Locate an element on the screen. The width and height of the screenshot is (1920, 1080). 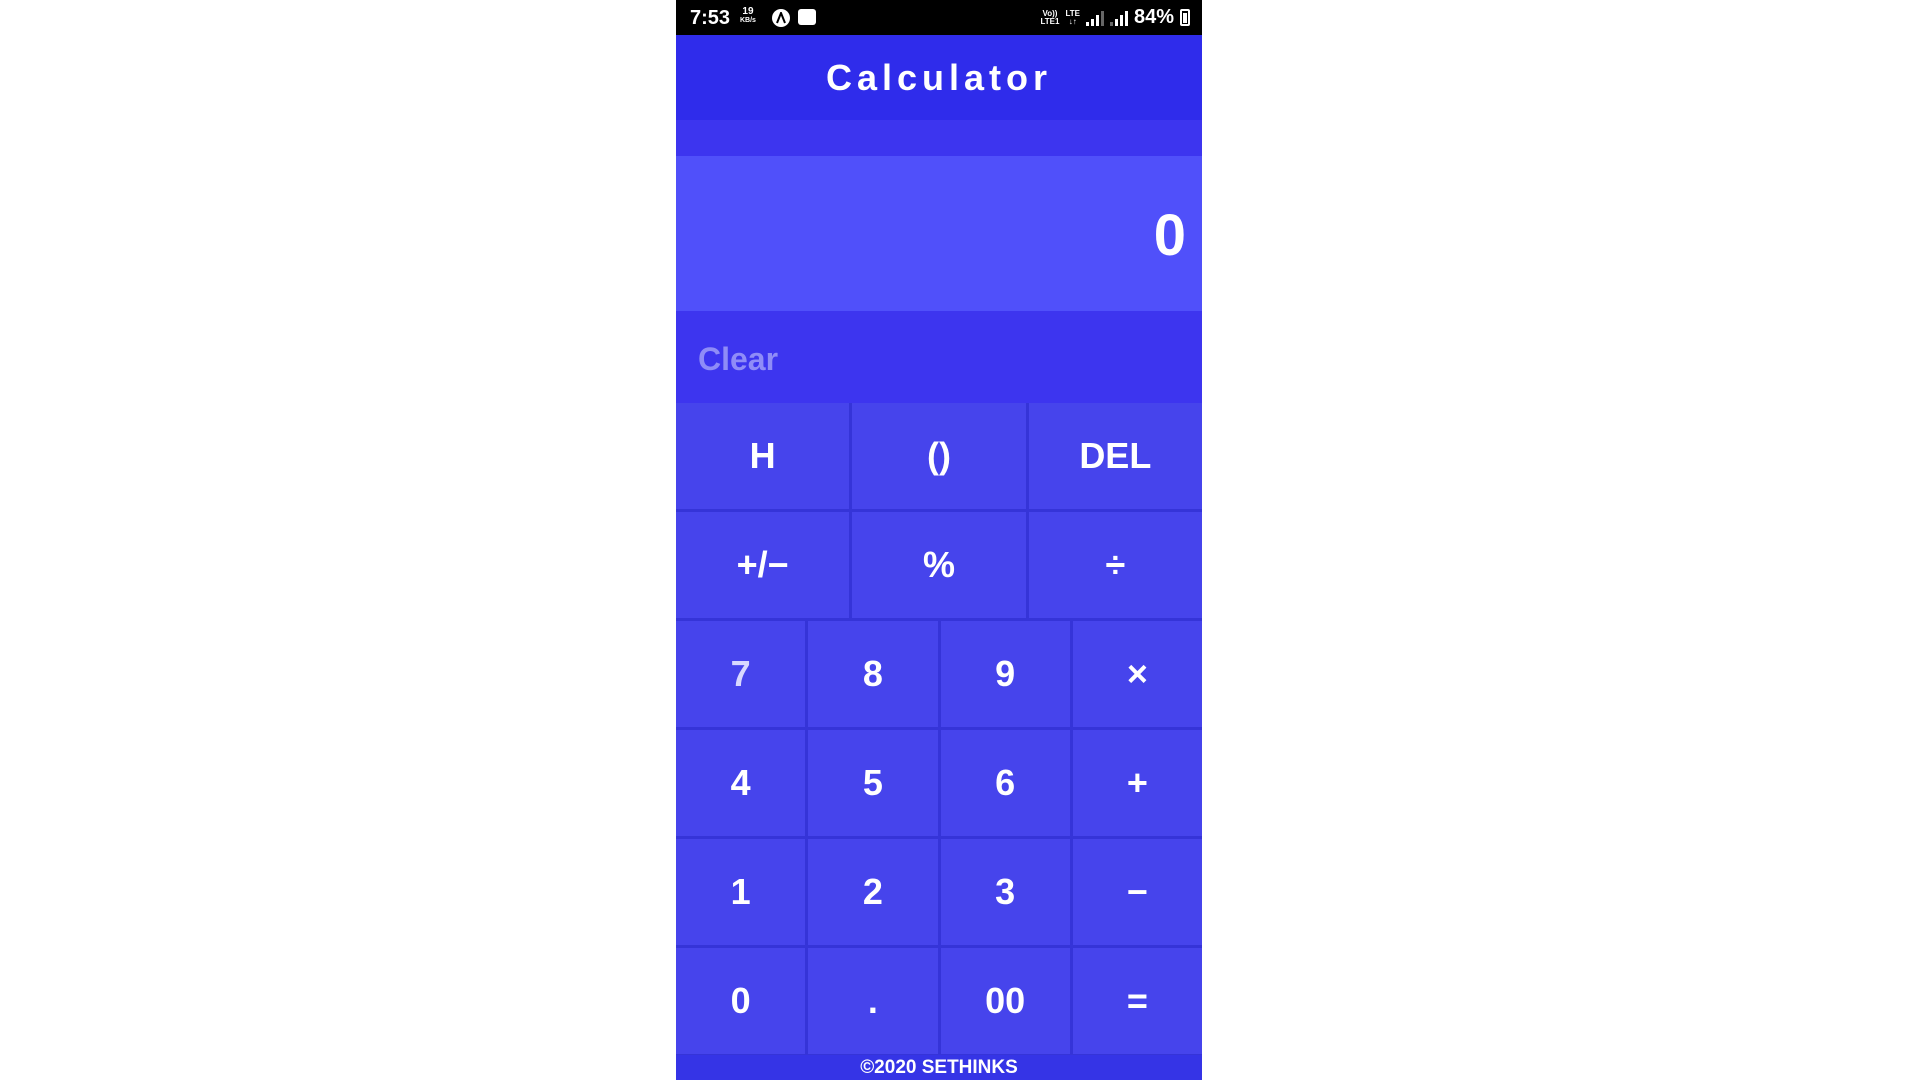
volte-indicator: Vo)) LTE1 is located at coordinates (1050, 17).